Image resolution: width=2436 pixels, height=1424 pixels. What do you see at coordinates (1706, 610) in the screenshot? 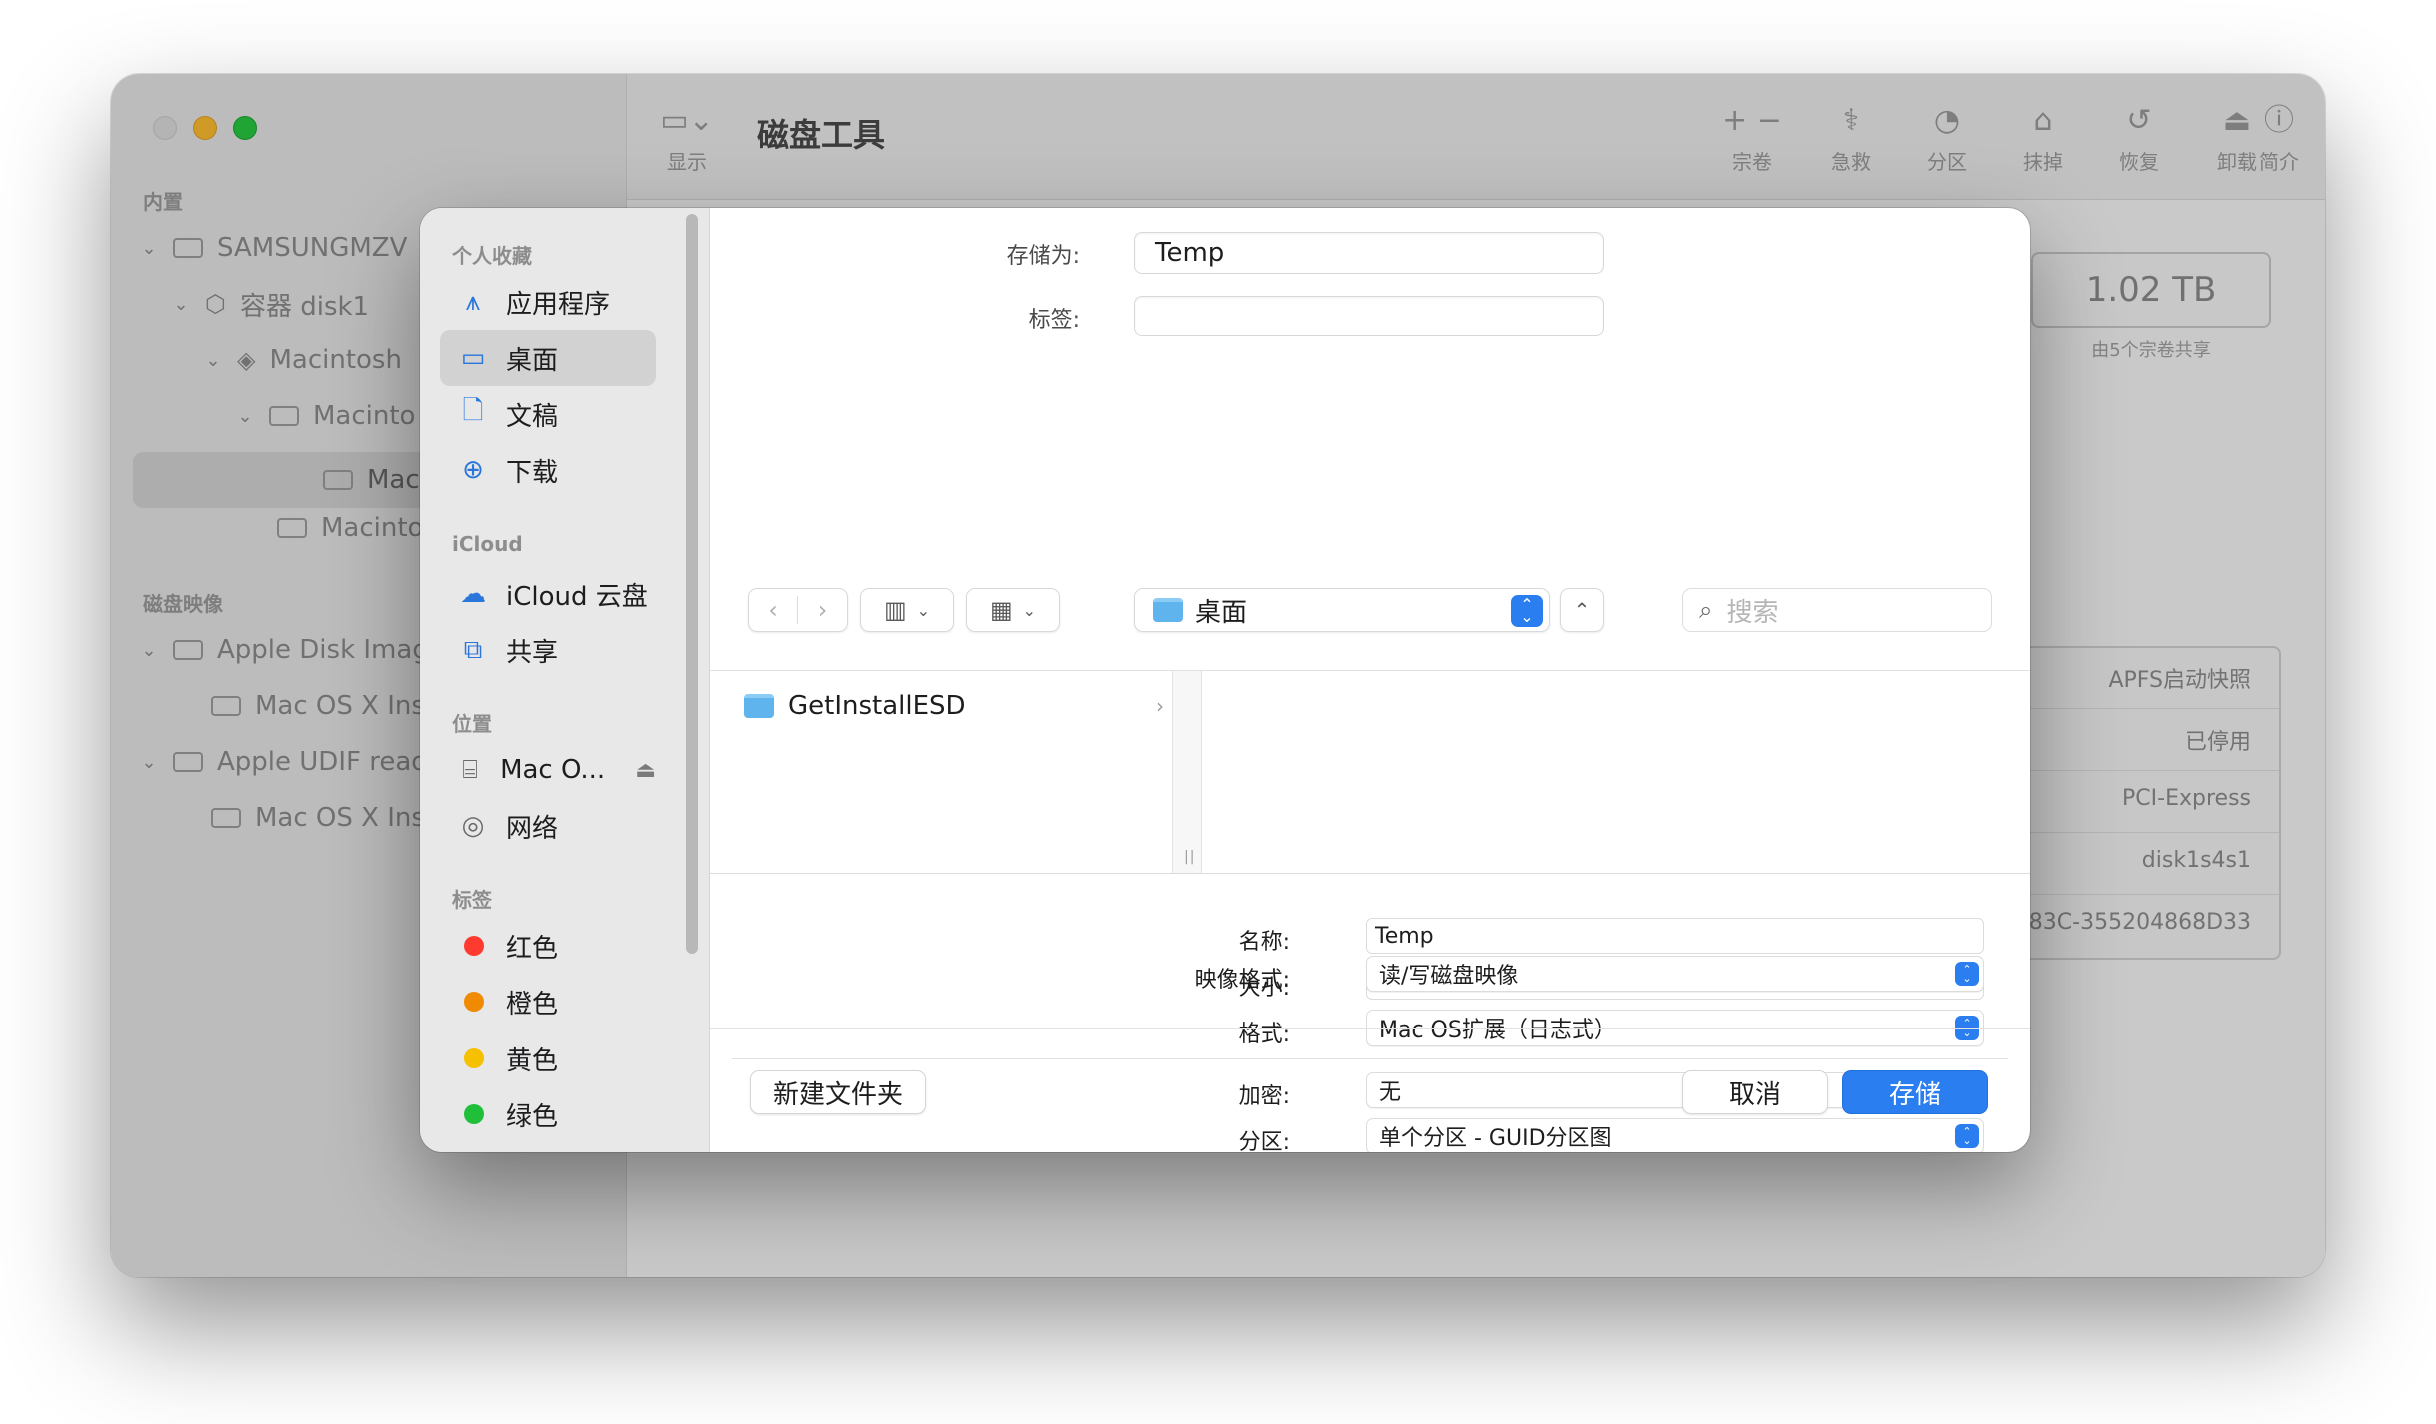
I see `search-icon: ⌕` at bounding box center [1706, 610].